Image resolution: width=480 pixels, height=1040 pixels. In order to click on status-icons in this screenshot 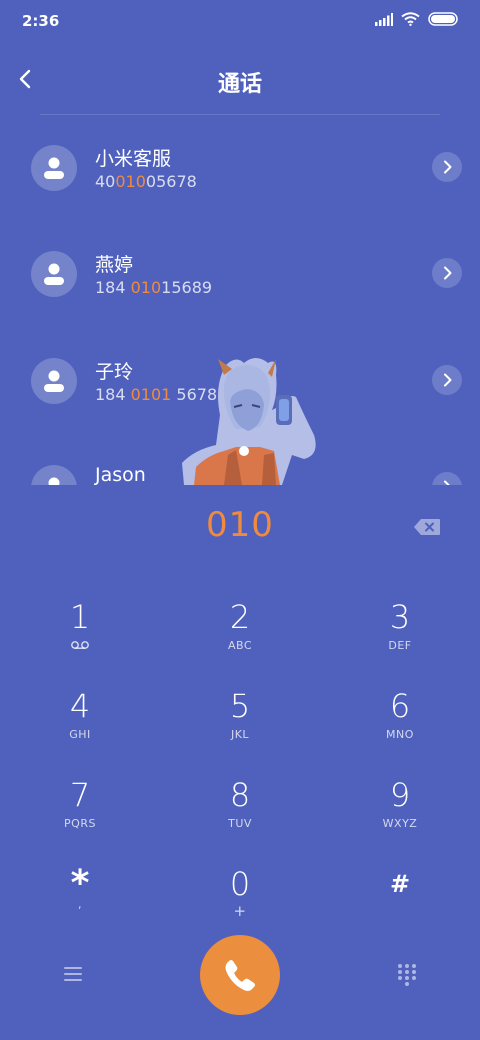, I will do `click(417, 19)`.